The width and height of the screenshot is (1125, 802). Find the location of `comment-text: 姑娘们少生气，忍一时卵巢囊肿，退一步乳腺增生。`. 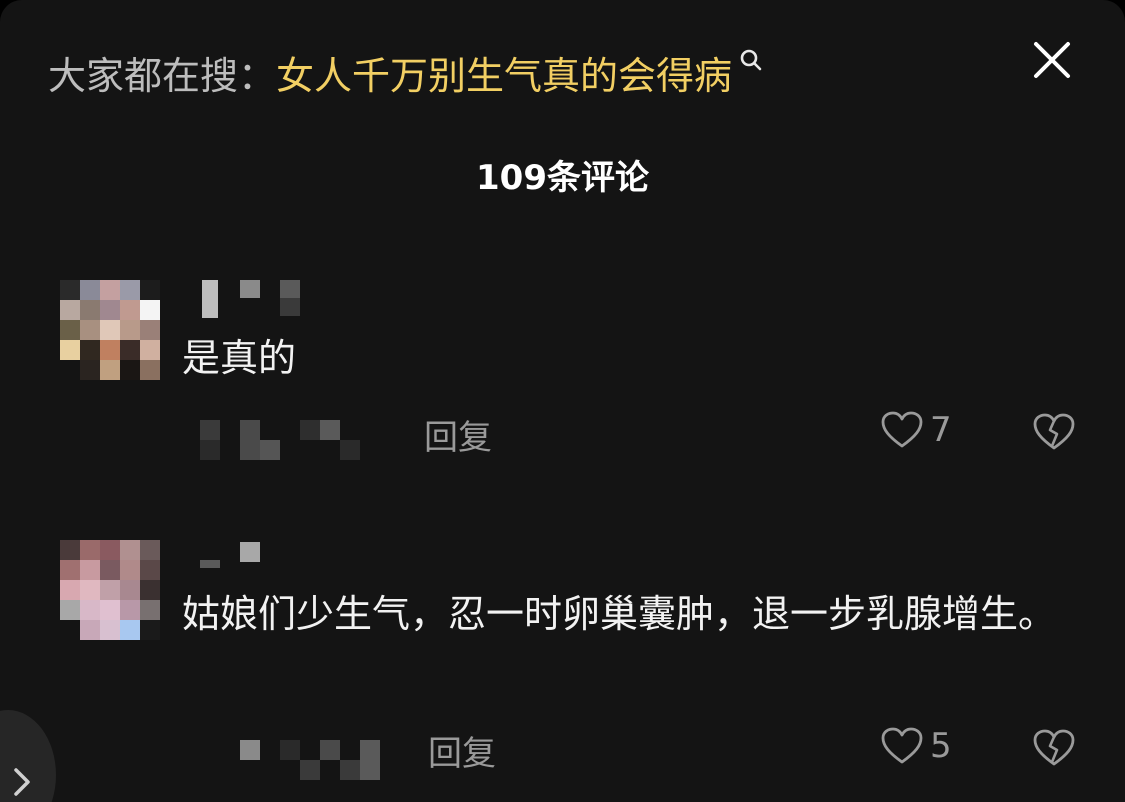

comment-text: 姑娘们少生气，忍一时卵巢囊肿，退一步乳腺增生。 is located at coordinates (619, 614).